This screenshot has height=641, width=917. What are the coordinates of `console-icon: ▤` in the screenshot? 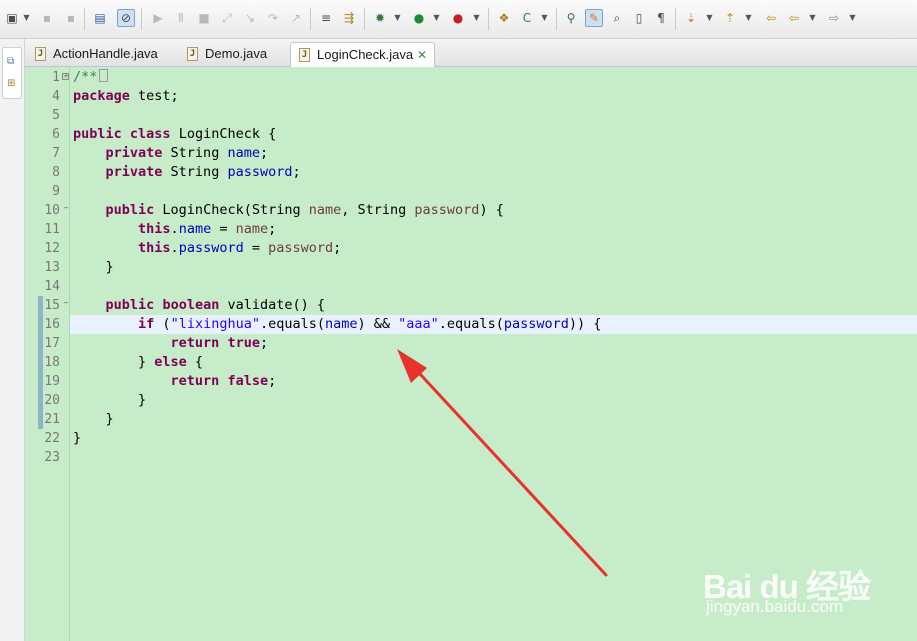 It's located at (100, 18).